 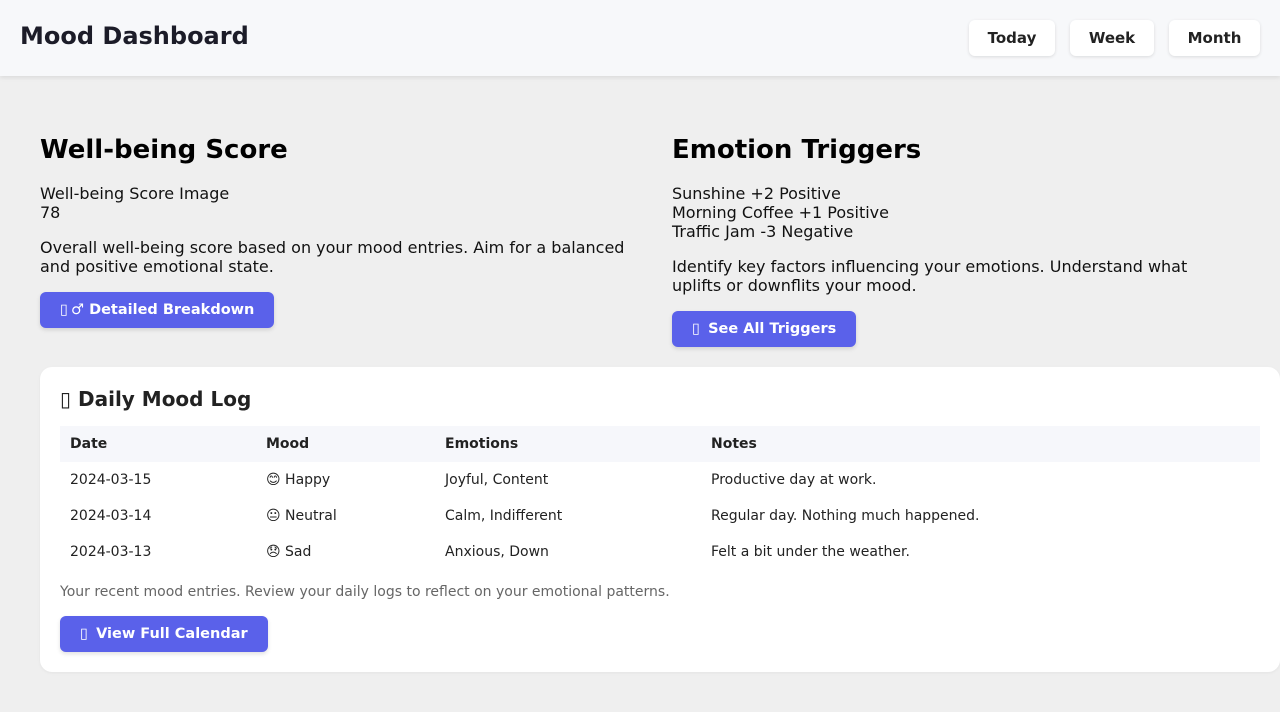 I want to click on wellbeing-image-alt: Well-being Score Image, so click(x=135, y=193).